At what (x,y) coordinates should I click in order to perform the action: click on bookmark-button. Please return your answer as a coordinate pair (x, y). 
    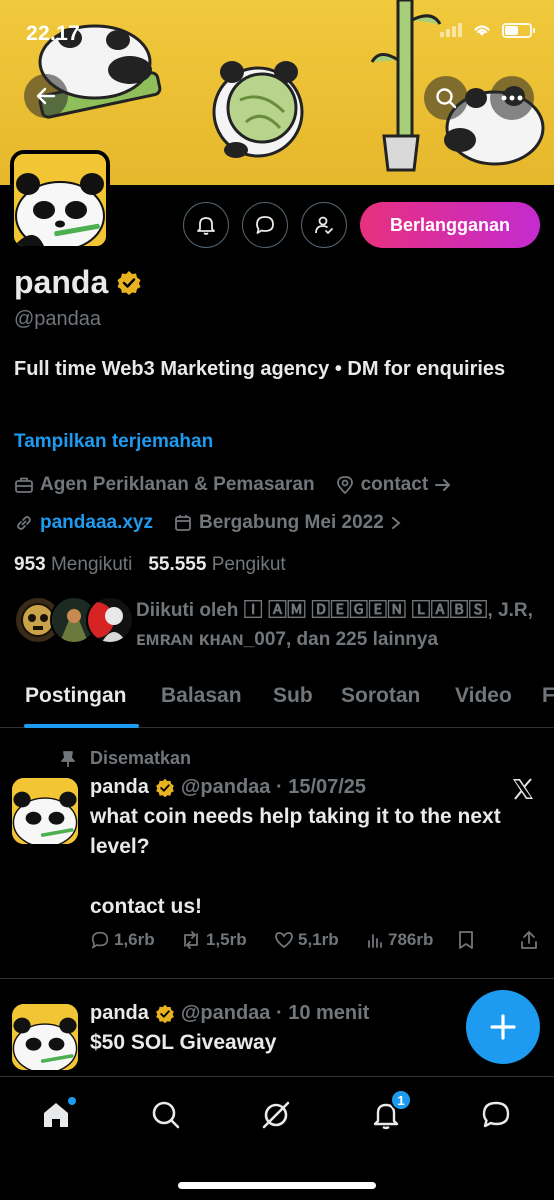
    Looking at the image, I should click on (466, 940).